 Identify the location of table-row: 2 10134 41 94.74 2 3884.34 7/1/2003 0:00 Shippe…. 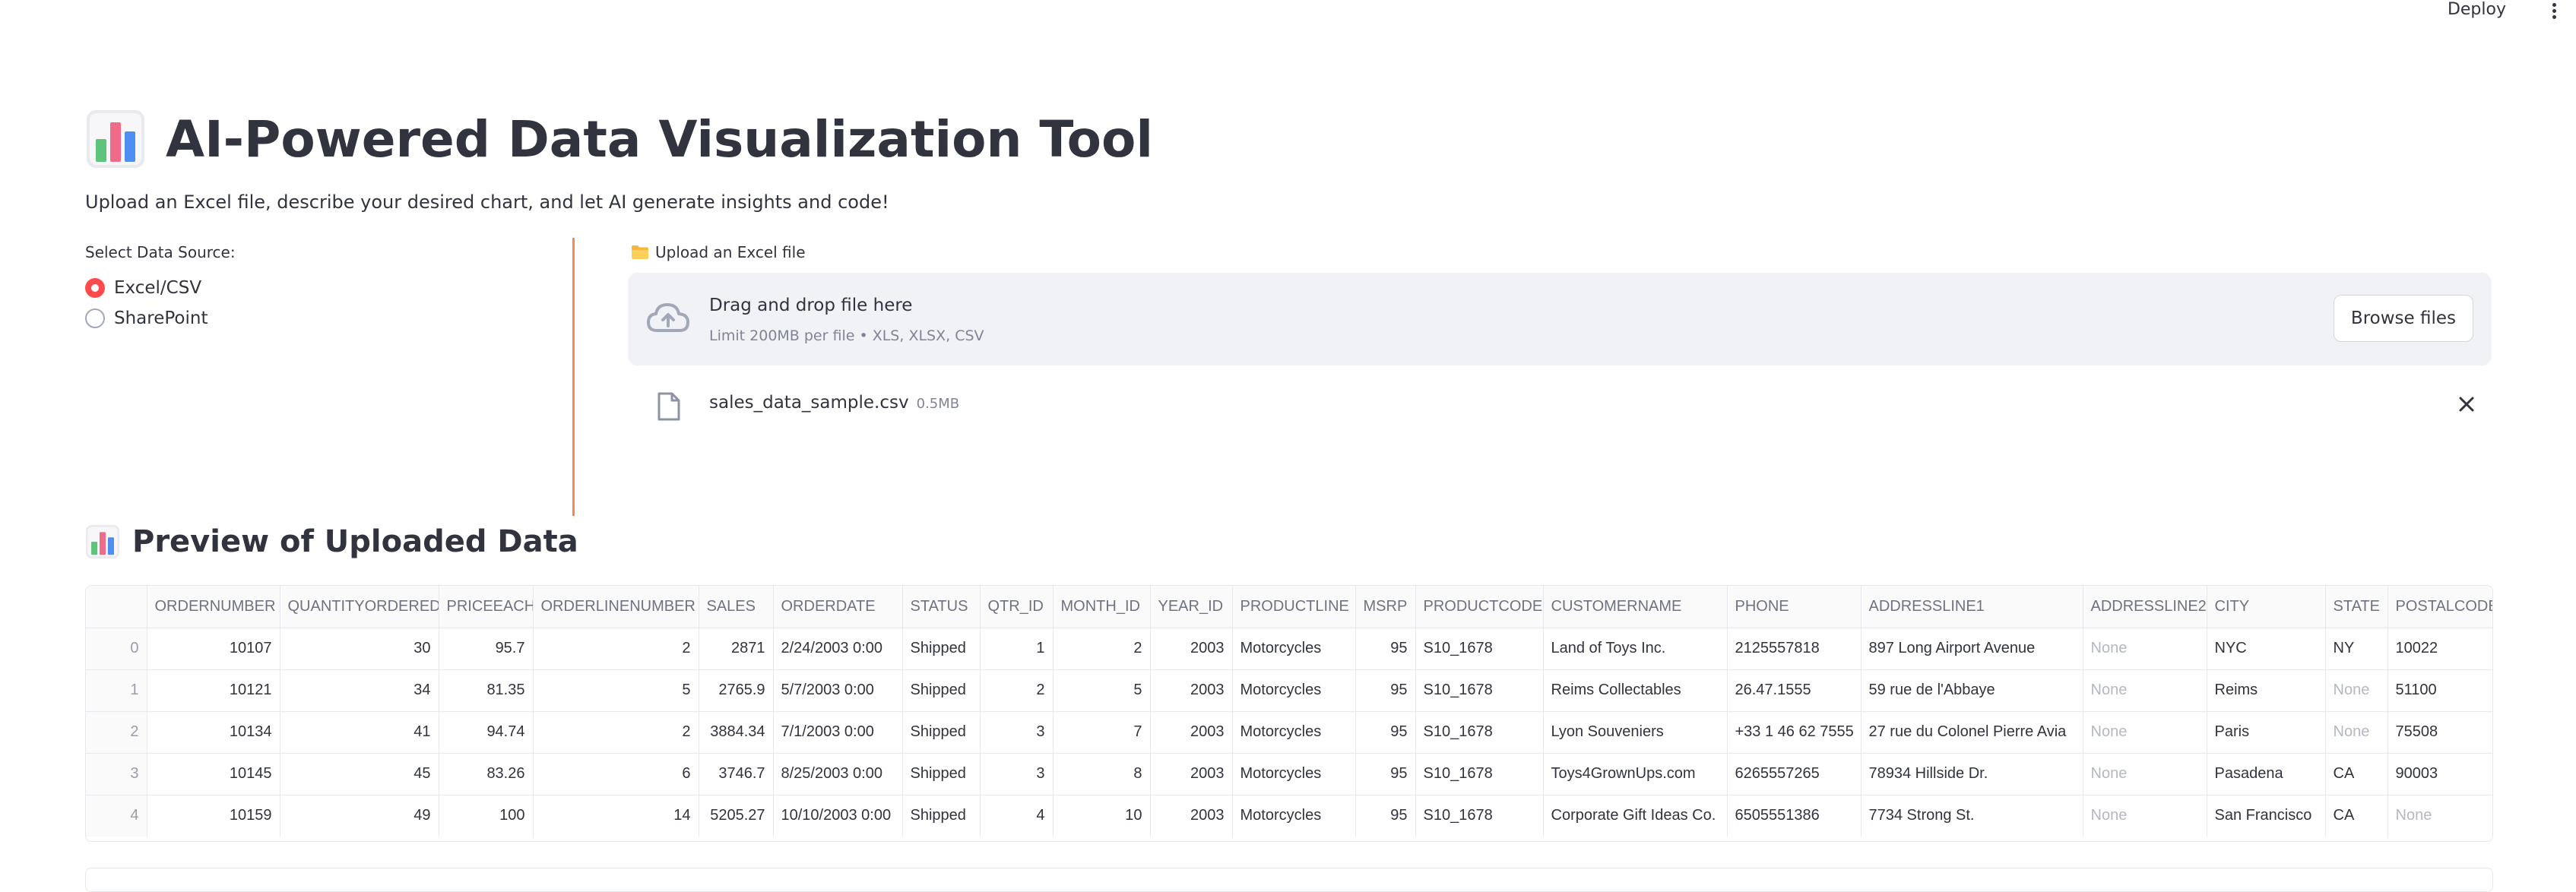
(1289, 732).